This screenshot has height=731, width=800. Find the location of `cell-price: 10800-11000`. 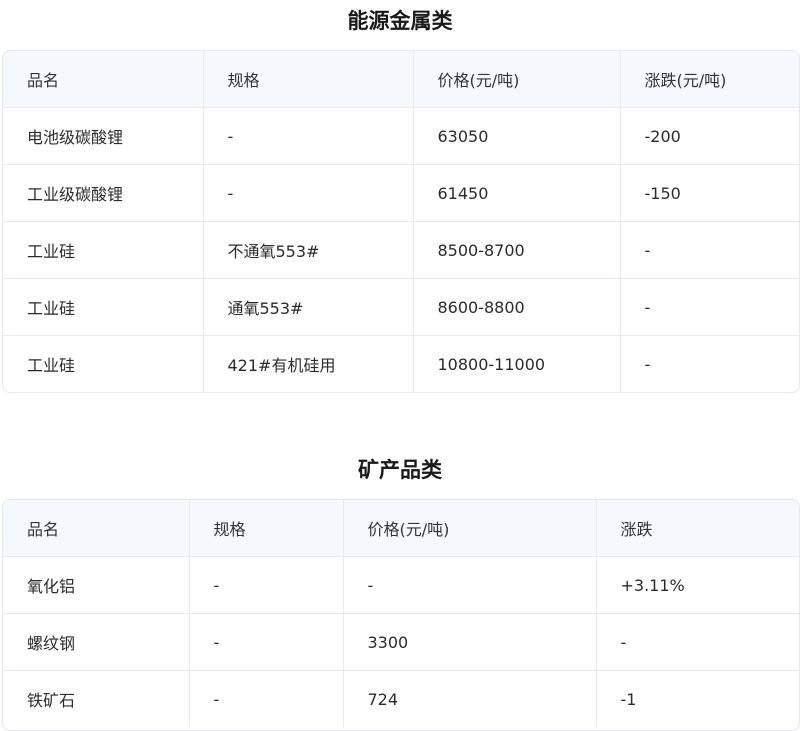

cell-price: 10800-11000 is located at coordinates (517, 363).